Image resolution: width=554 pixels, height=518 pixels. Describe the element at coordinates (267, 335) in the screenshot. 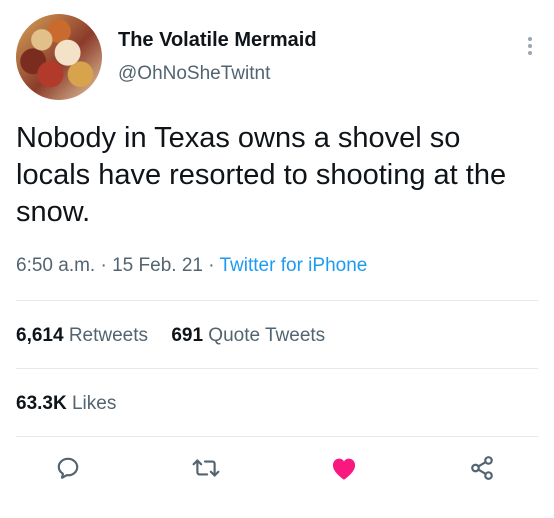

I see `quote-tweets-label: Quote Tweets` at that location.